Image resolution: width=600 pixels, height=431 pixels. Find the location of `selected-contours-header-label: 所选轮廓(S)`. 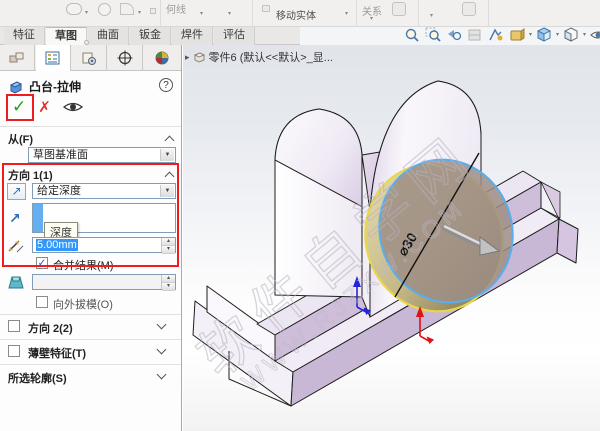

selected-contours-header-label: 所选轮廓(S) is located at coordinates (37, 378).